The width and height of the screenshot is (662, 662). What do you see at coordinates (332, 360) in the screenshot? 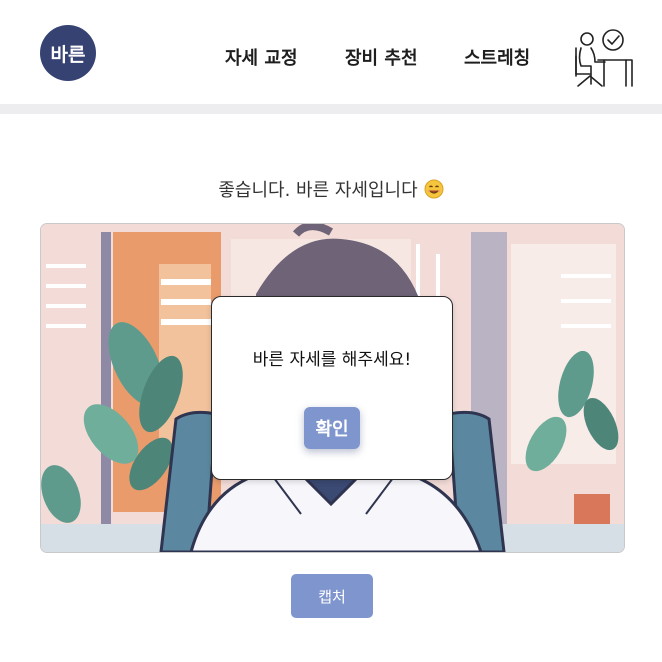
I see `dialog-message: 바른 자세를 해주세요!` at bounding box center [332, 360].